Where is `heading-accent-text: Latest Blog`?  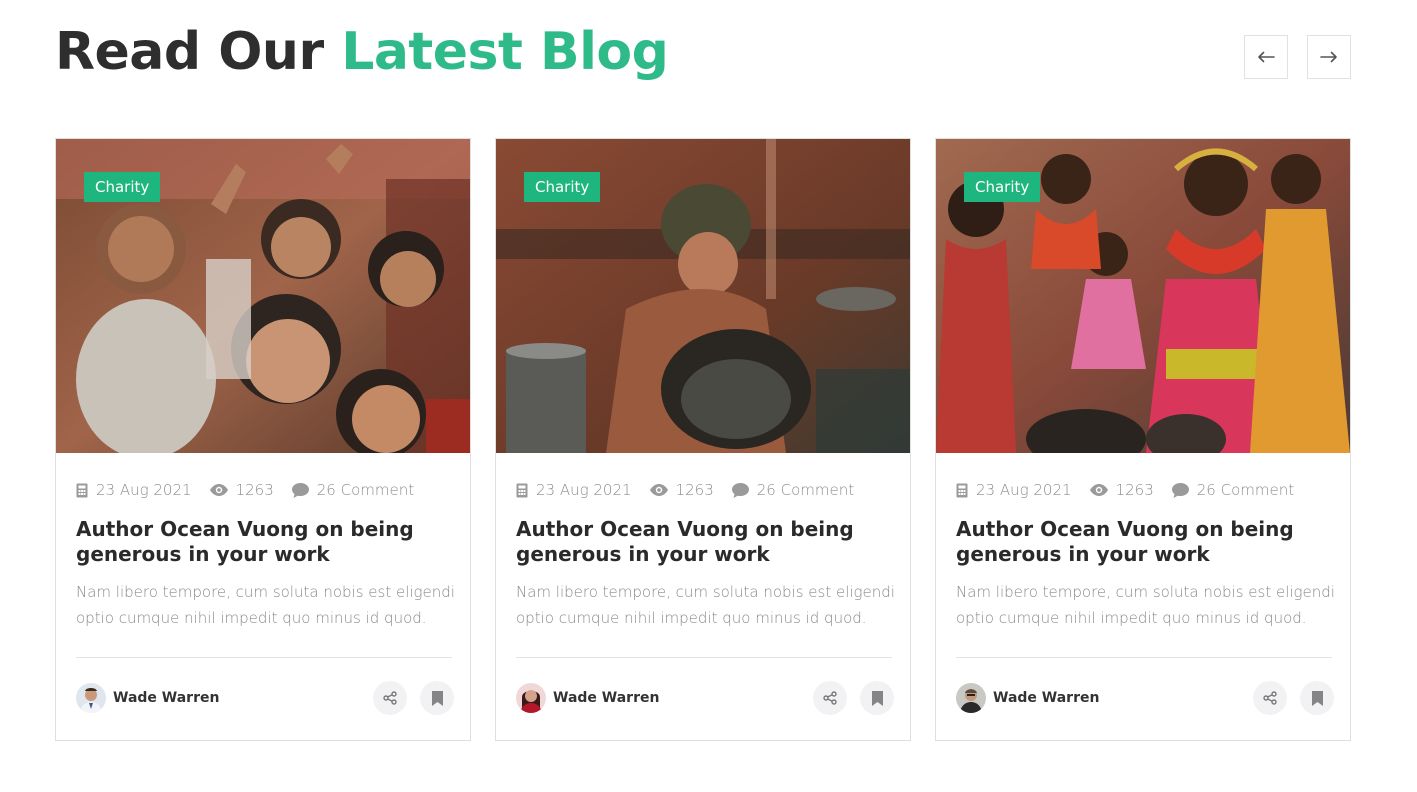 heading-accent-text: Latest Blog is located at coordinates (505, 52).